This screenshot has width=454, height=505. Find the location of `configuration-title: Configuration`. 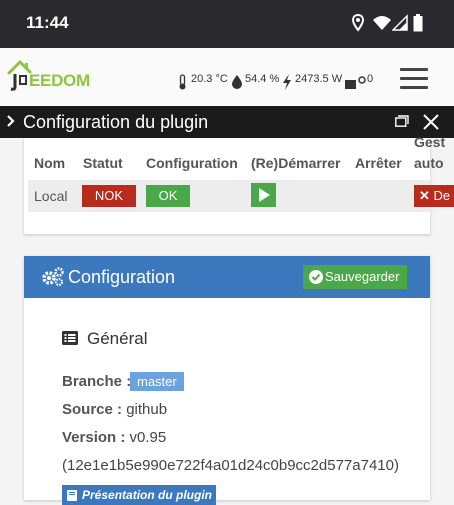

configuration-title: Configuration is located at coordinates (122, 277).